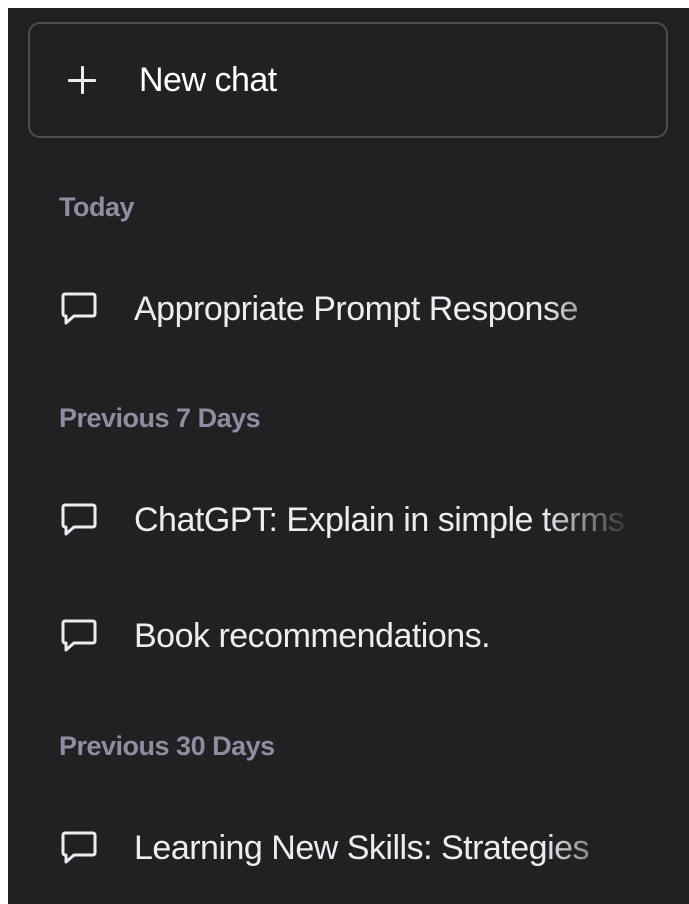 The image size is (689, 904). What do you see at coordinates (208, 79) in the screenshot?
I see `new-chat-label: New chat` at bounding box center [208, 79].